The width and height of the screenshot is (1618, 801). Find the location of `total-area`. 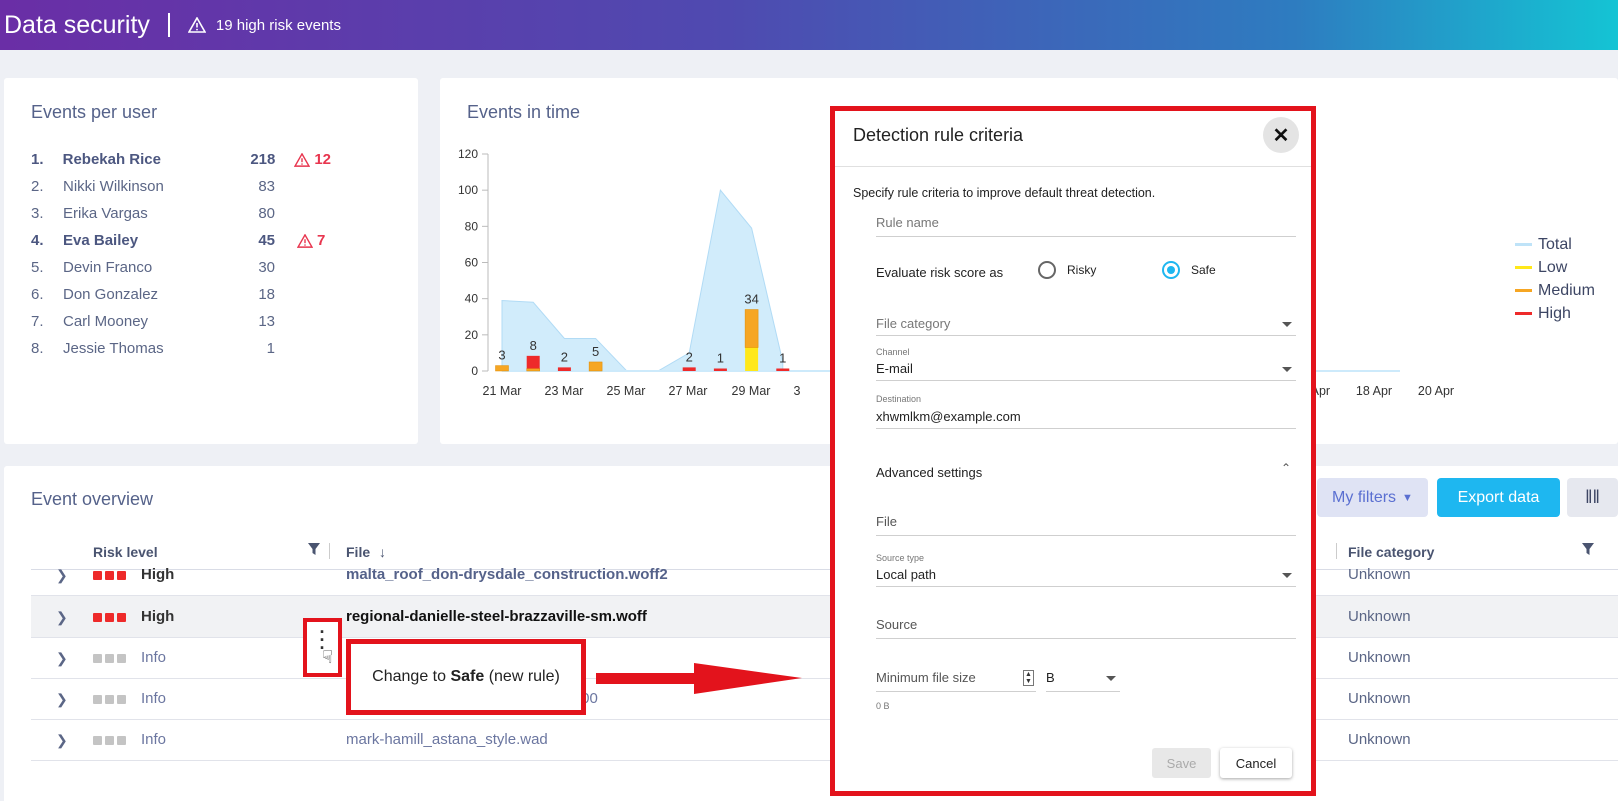

total-area is located at coordinates (642, 280).